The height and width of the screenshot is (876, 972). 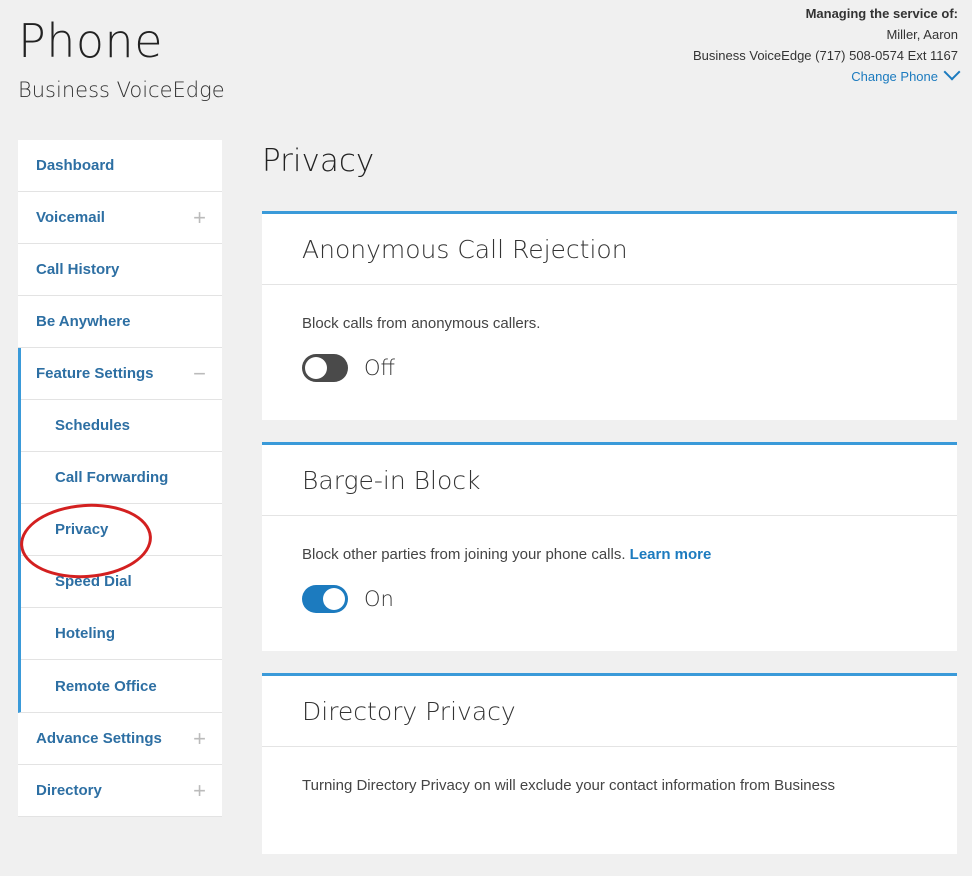 I want to click on sidebar-item-label: Hoteling, so click(x=85, y=633).